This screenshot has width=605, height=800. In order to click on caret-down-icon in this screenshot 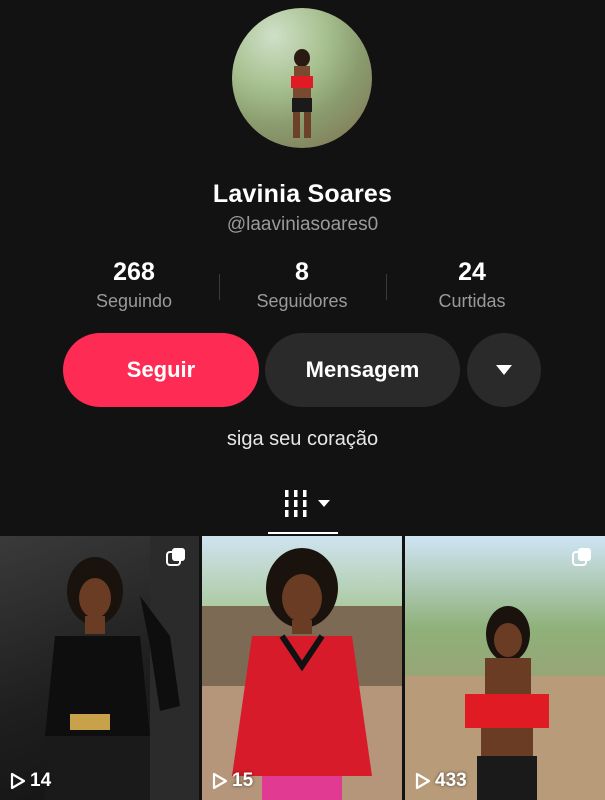, I will do `click(504, 370)`.